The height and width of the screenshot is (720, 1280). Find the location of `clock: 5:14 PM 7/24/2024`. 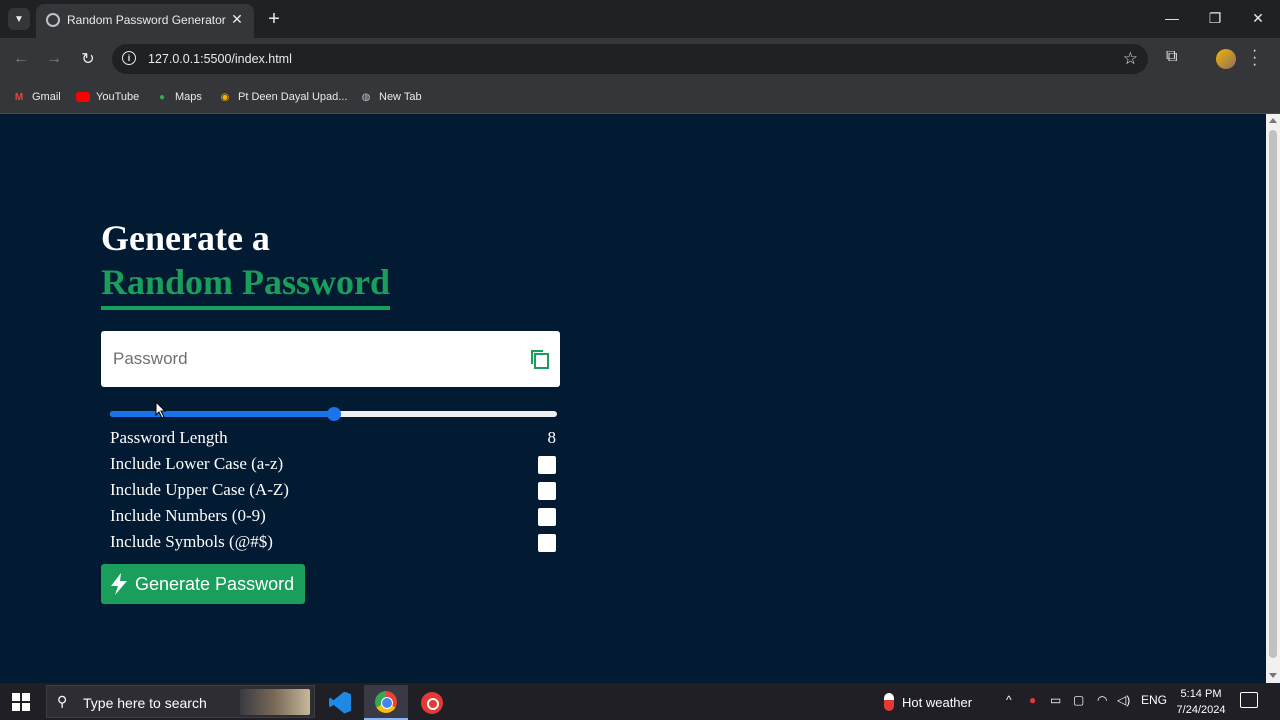

clock: 5:14 PM 7/24/2024 is located at coordinates (1201, 702).